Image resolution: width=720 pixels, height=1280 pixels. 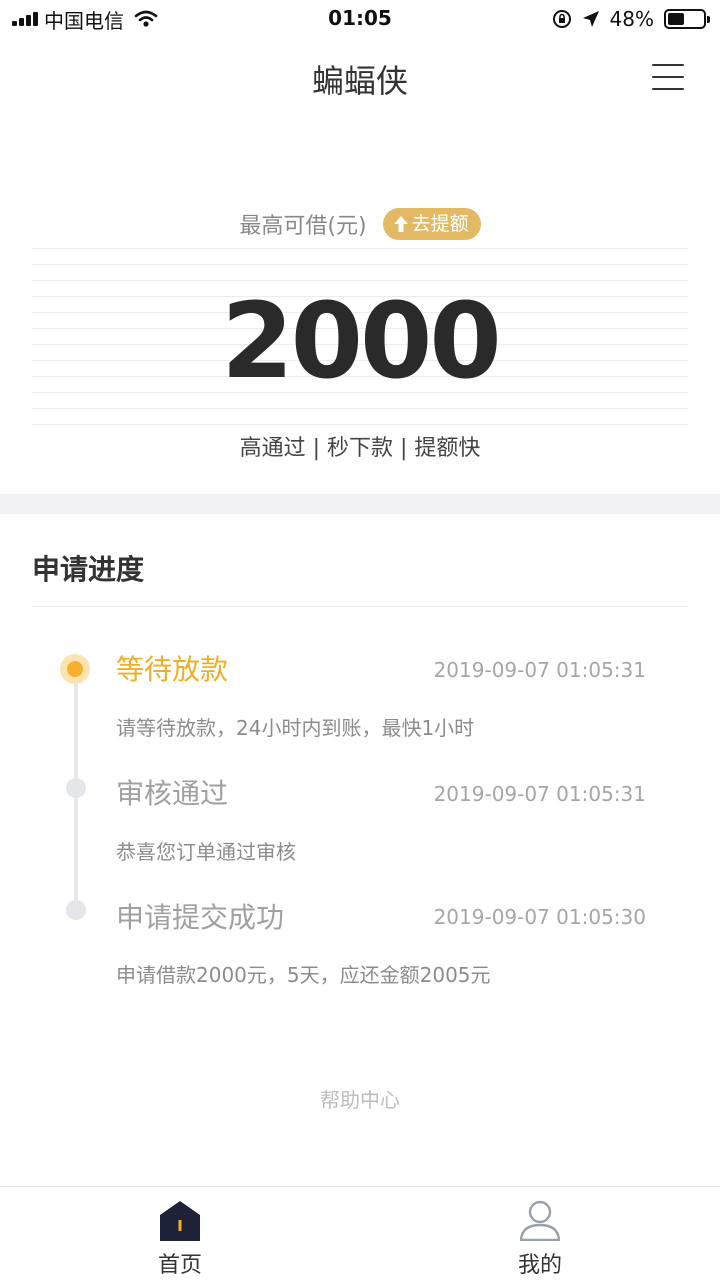 I want to click on rotation-lock-icon, so click(x=561, y=19).